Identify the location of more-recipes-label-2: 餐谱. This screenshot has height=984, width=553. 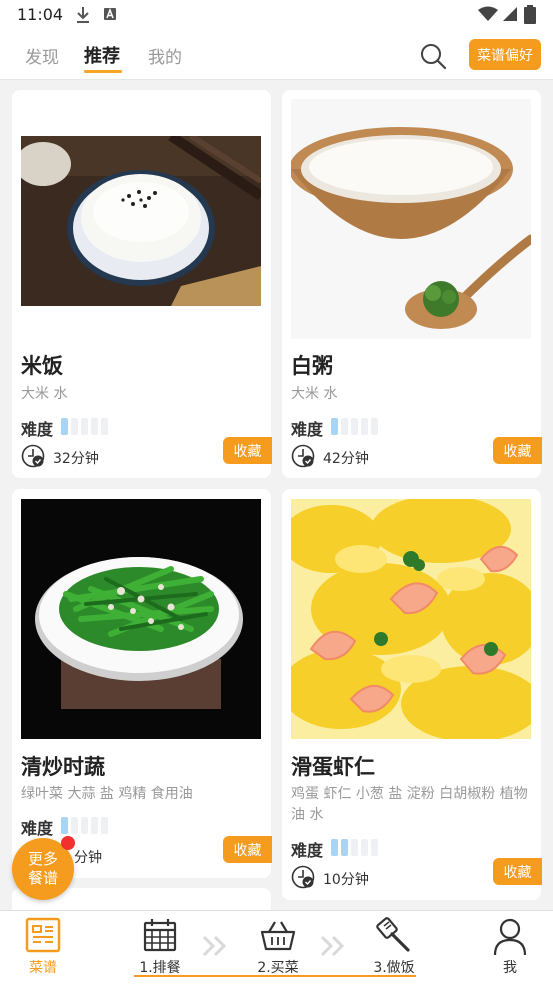
(42, 878).